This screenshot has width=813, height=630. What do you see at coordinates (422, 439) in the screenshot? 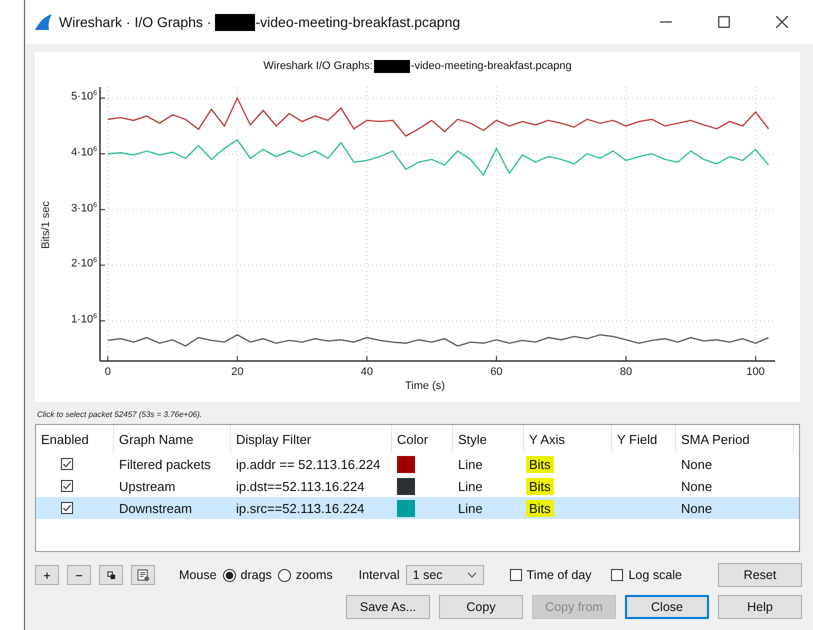
I see `column-header: Color` at bounding box center [422, 439].